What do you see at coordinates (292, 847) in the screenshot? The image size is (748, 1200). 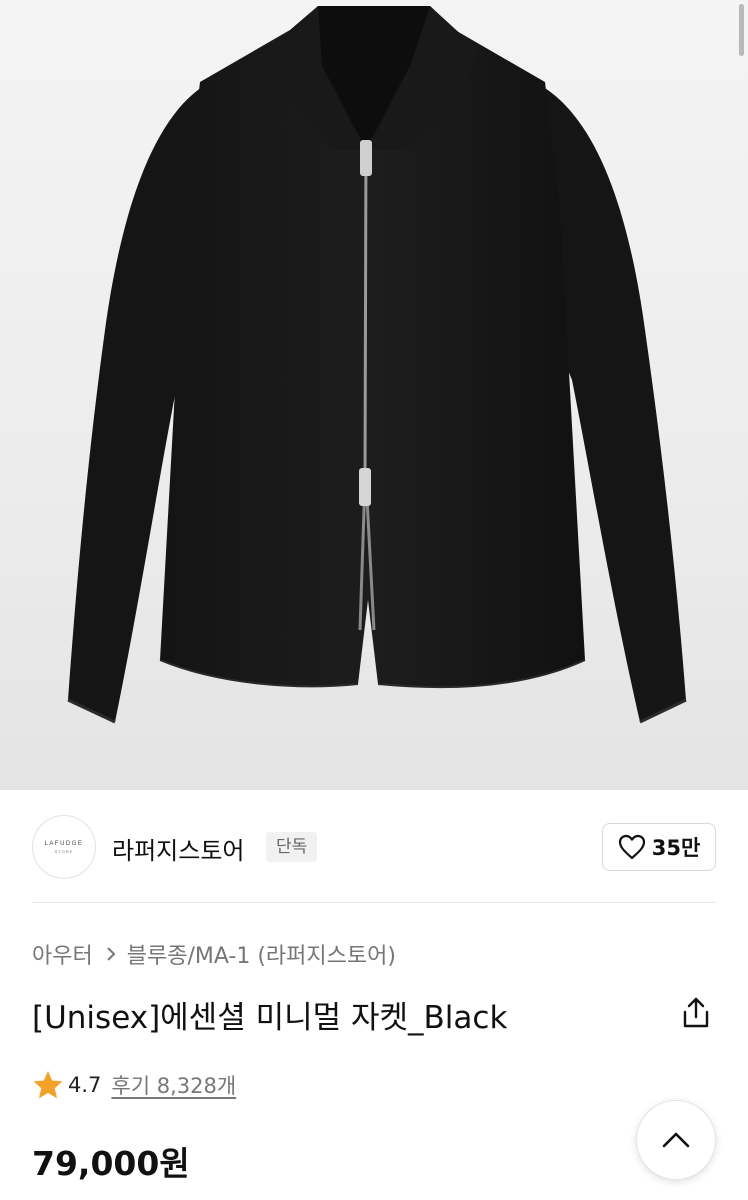 I see `exclusive-badge: 단독` at bounding box center [292, 847].